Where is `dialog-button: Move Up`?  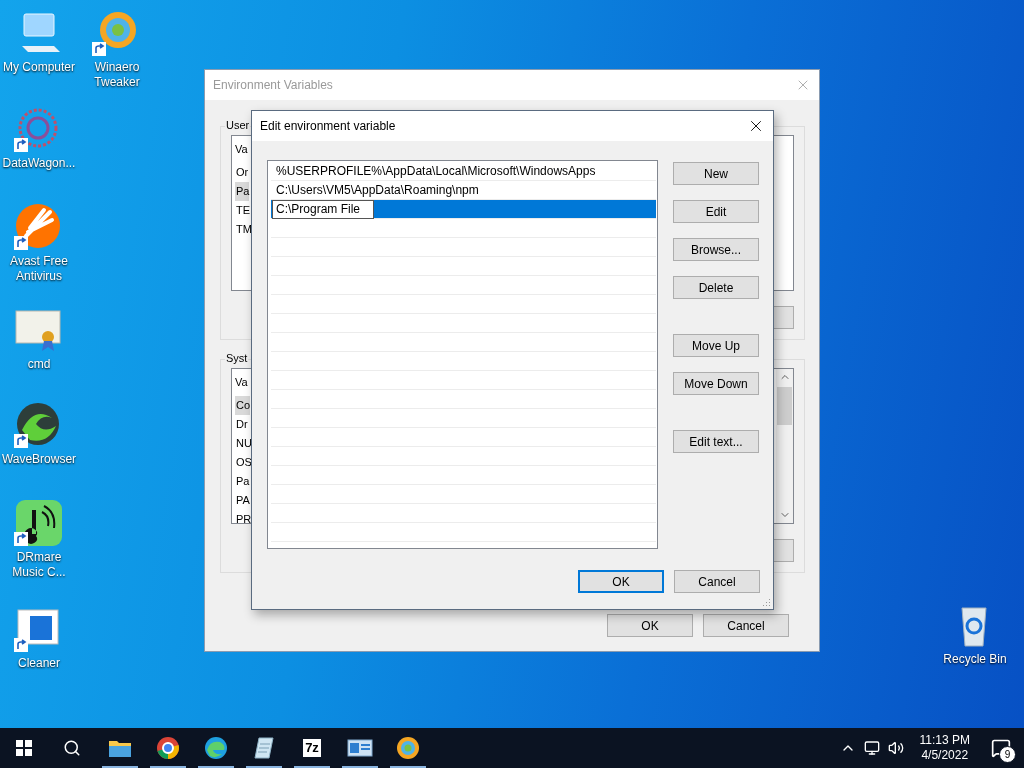
dialog-button: Move Up is located at coordinates (716, 345).